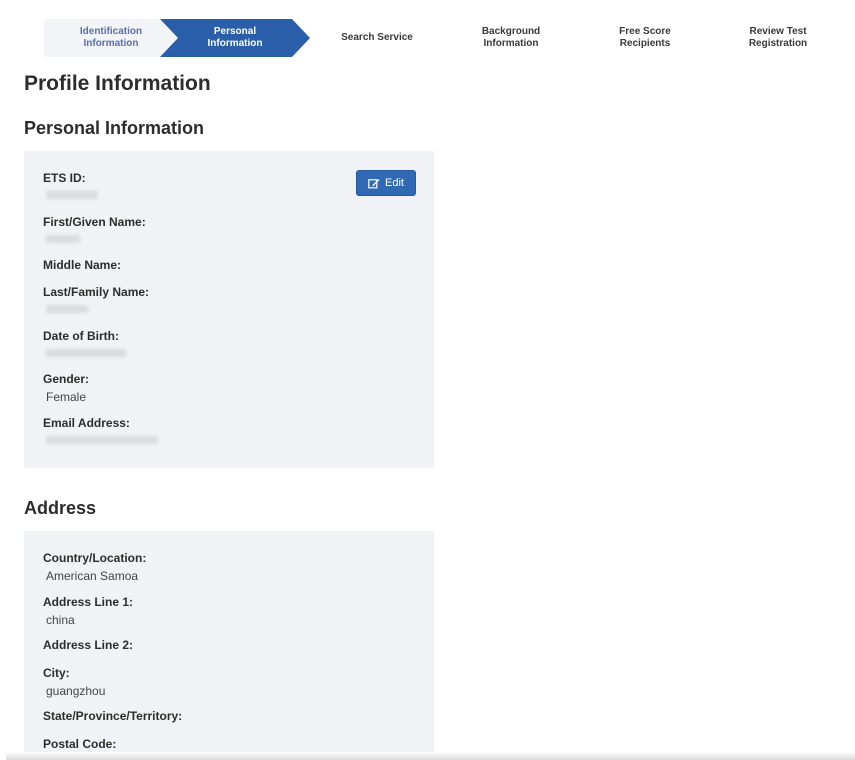  I want to click on field-city: City: guangzhou, so click(74, 682).